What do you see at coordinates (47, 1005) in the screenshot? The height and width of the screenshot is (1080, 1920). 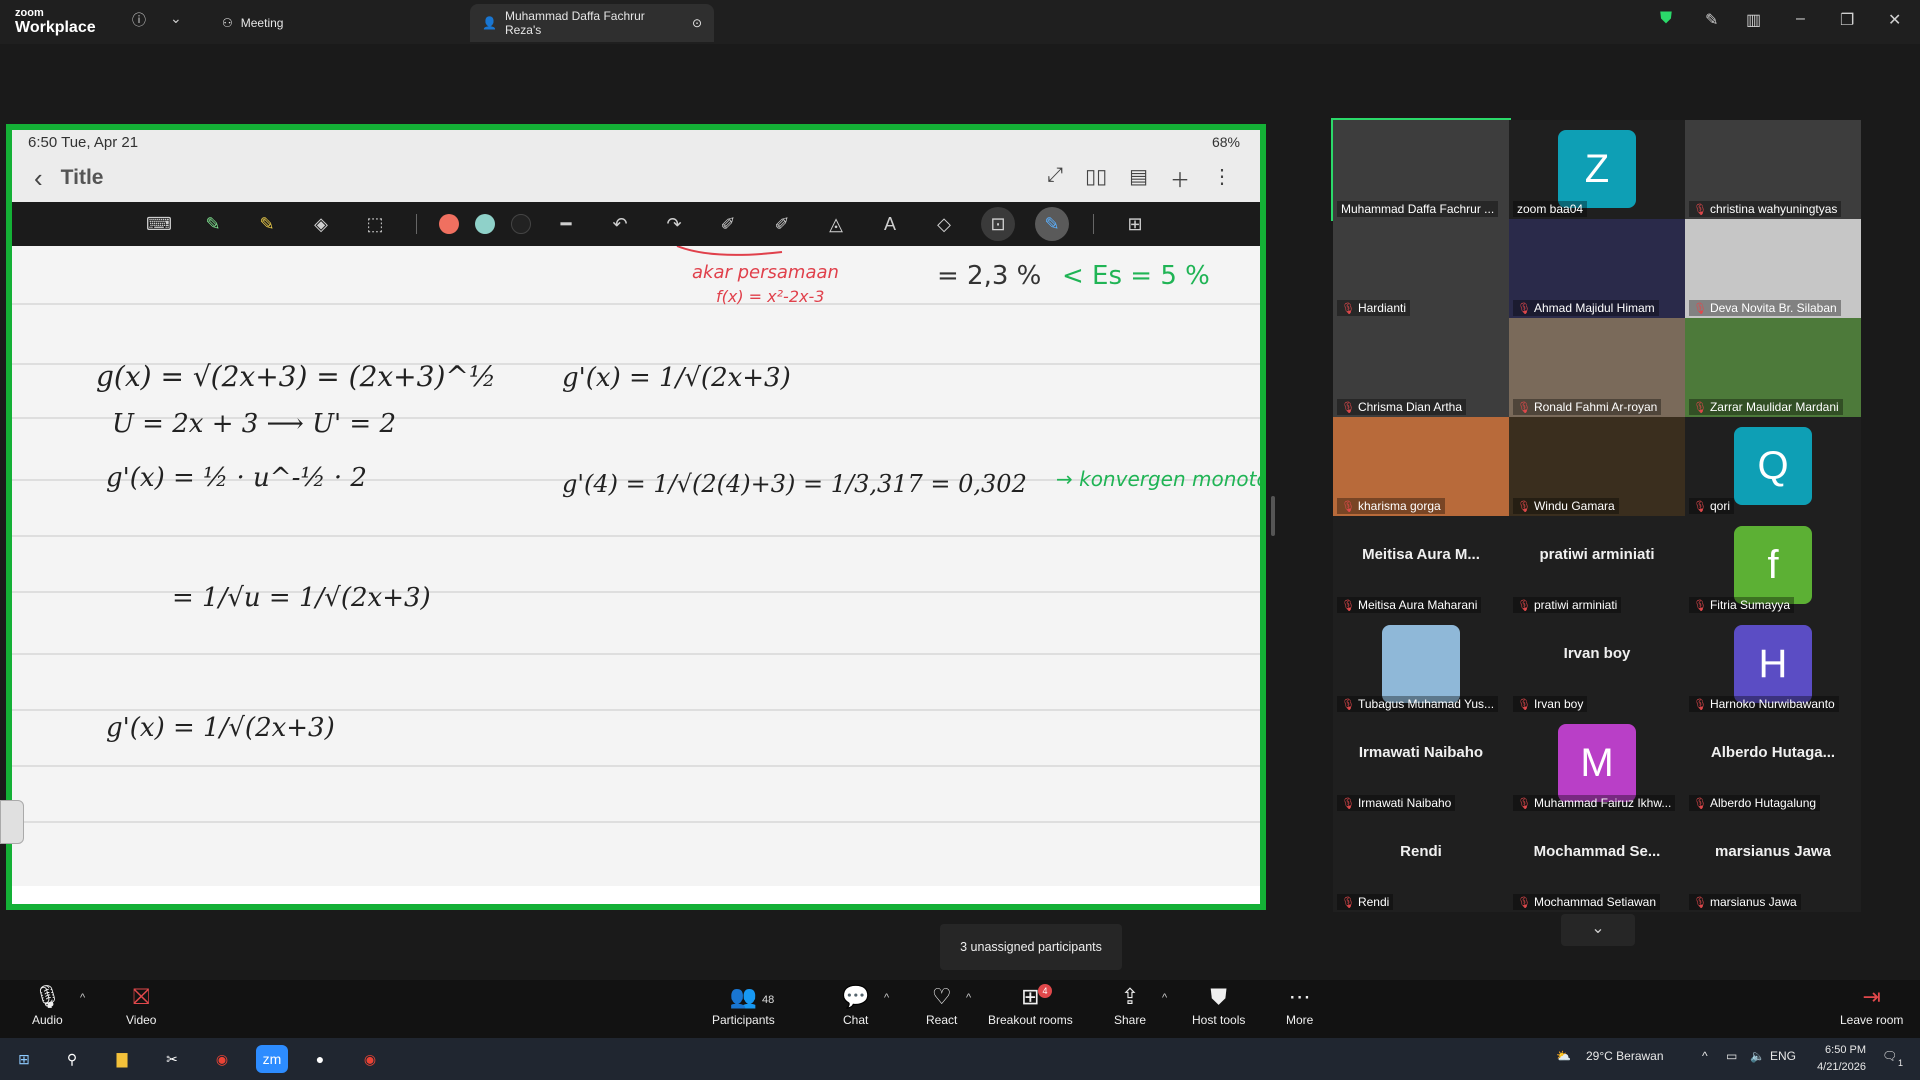 I see `audio-button: 🎙 Audio` at bounding box center [47, 1005].